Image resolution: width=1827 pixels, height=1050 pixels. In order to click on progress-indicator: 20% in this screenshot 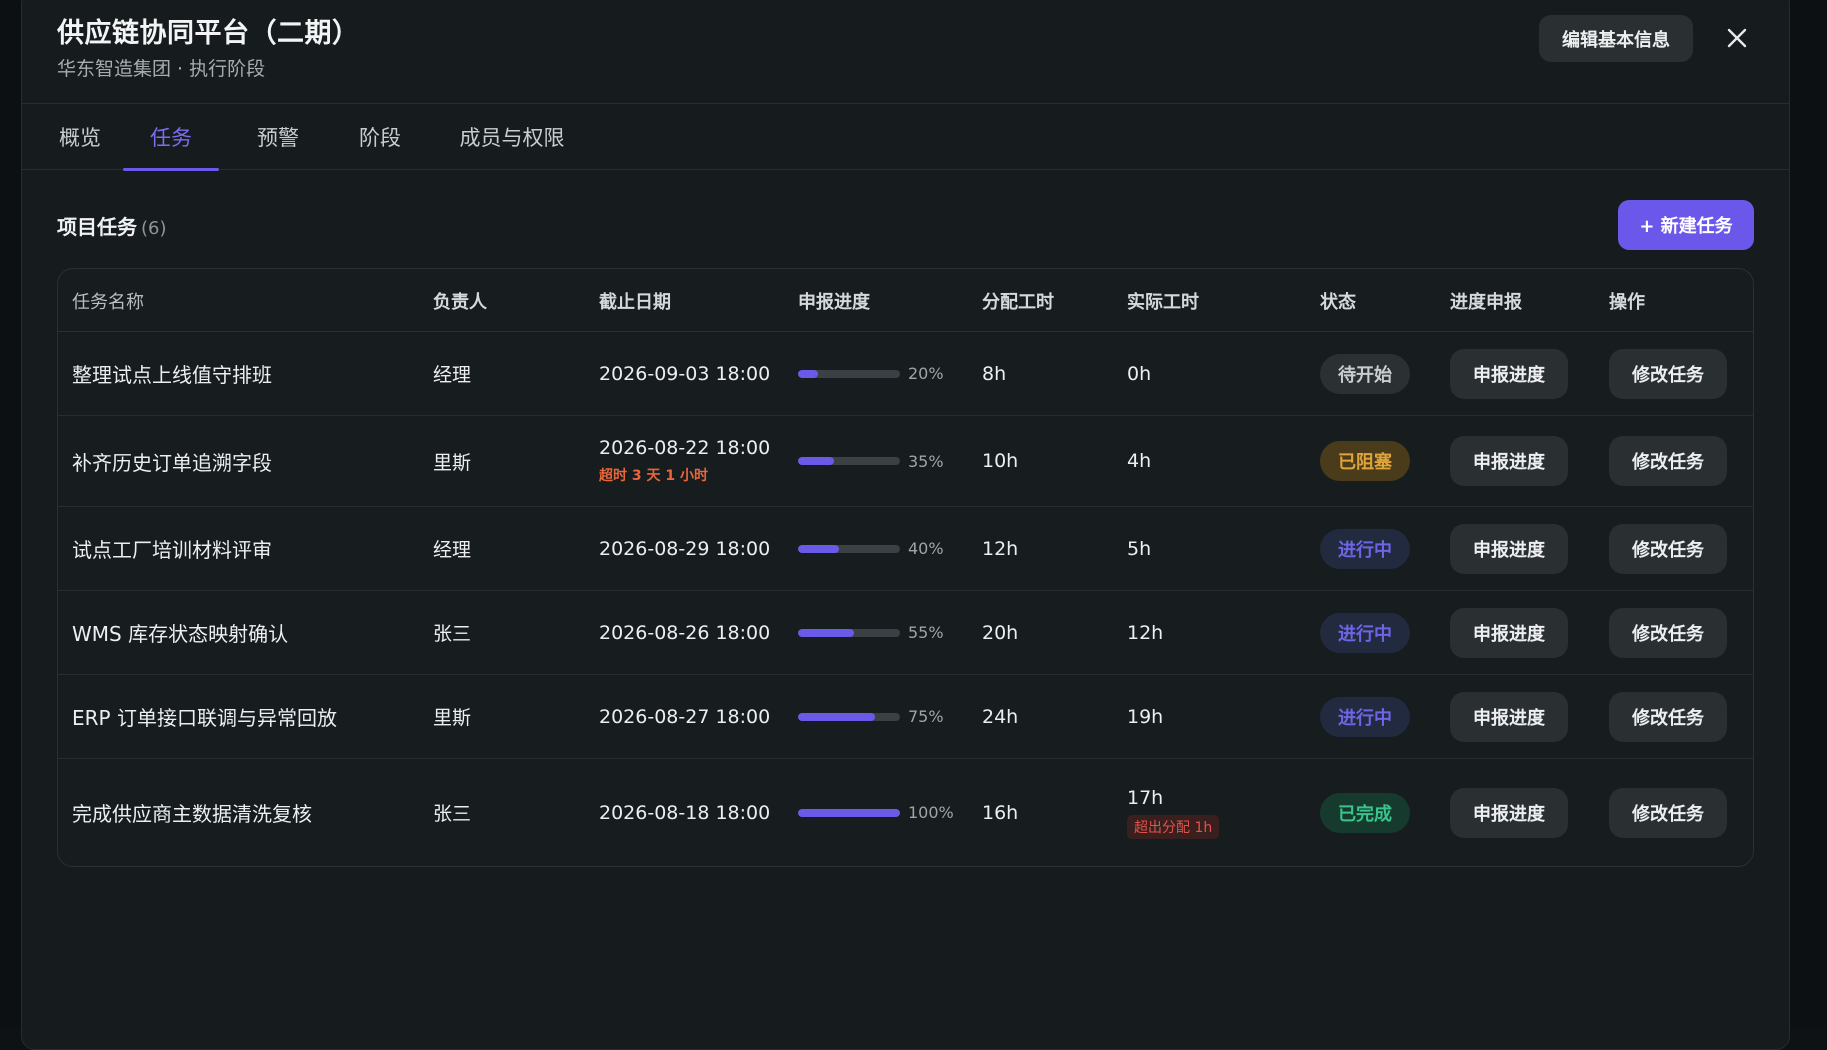, I will do `click(871, 373)`.